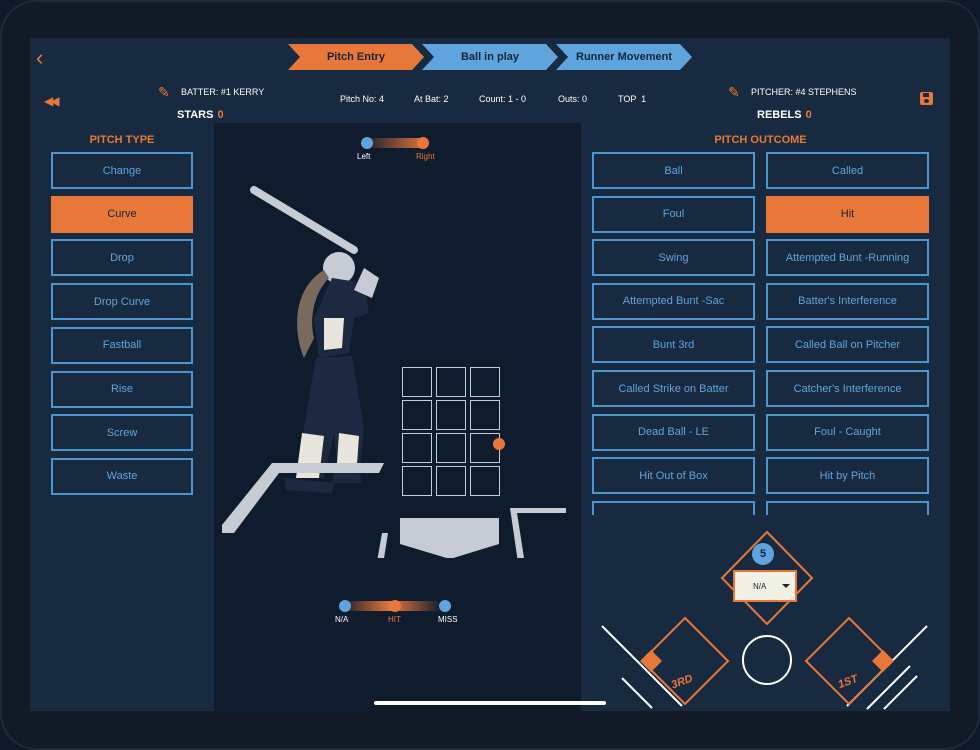 This screenshot has height=750, width=980. What do you see at coordinates (847, 476) in the screenshot?
I see `outcome-hit-by-pitch: Hit by Pitch` at bounding box center [847, 476].